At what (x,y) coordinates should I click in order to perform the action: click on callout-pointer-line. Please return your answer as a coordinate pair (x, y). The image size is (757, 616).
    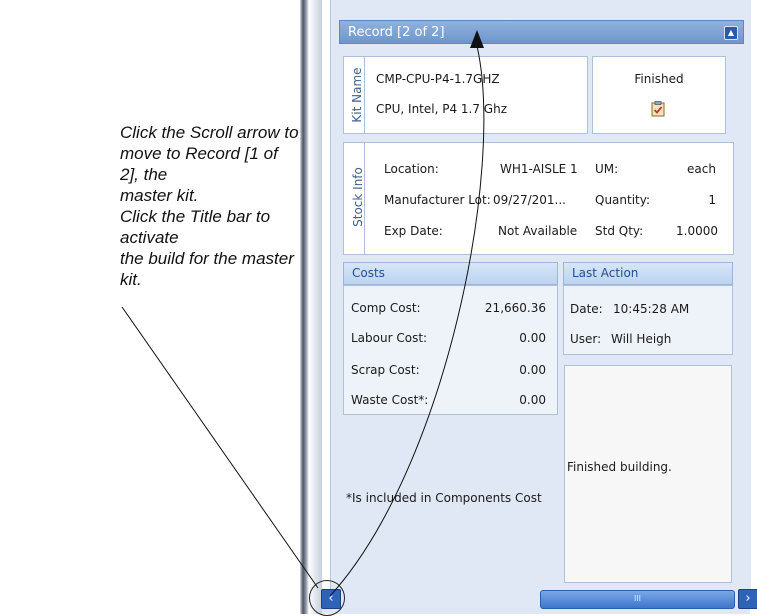
    Looking at the image, I should click on (220, 447).